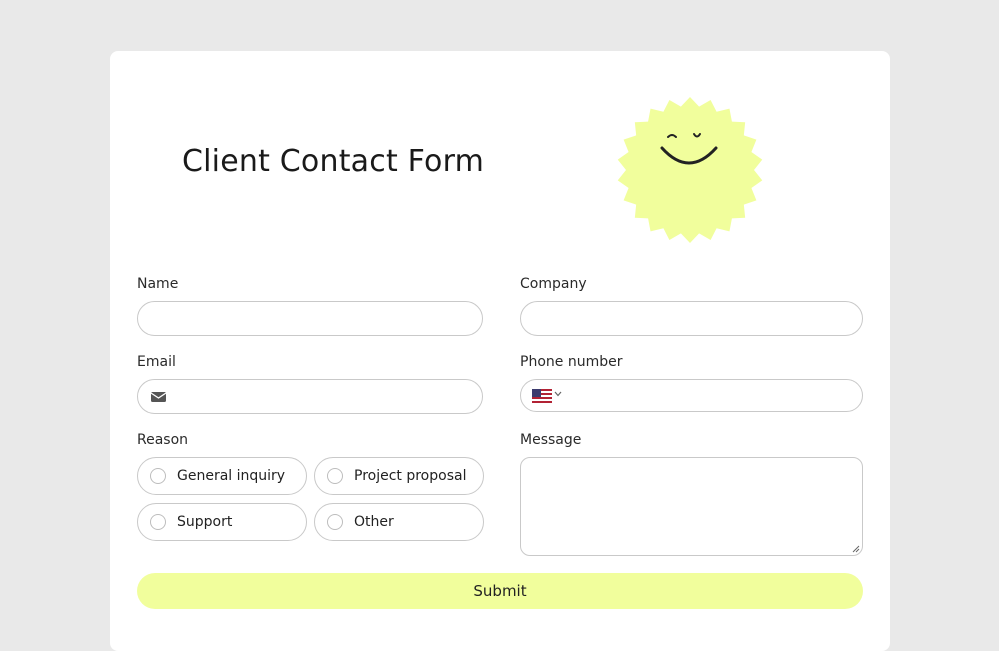 The image size is (999, 651). Describe the element at coordinates (691, 318) in the screenshot. I see `company-input` at that location.